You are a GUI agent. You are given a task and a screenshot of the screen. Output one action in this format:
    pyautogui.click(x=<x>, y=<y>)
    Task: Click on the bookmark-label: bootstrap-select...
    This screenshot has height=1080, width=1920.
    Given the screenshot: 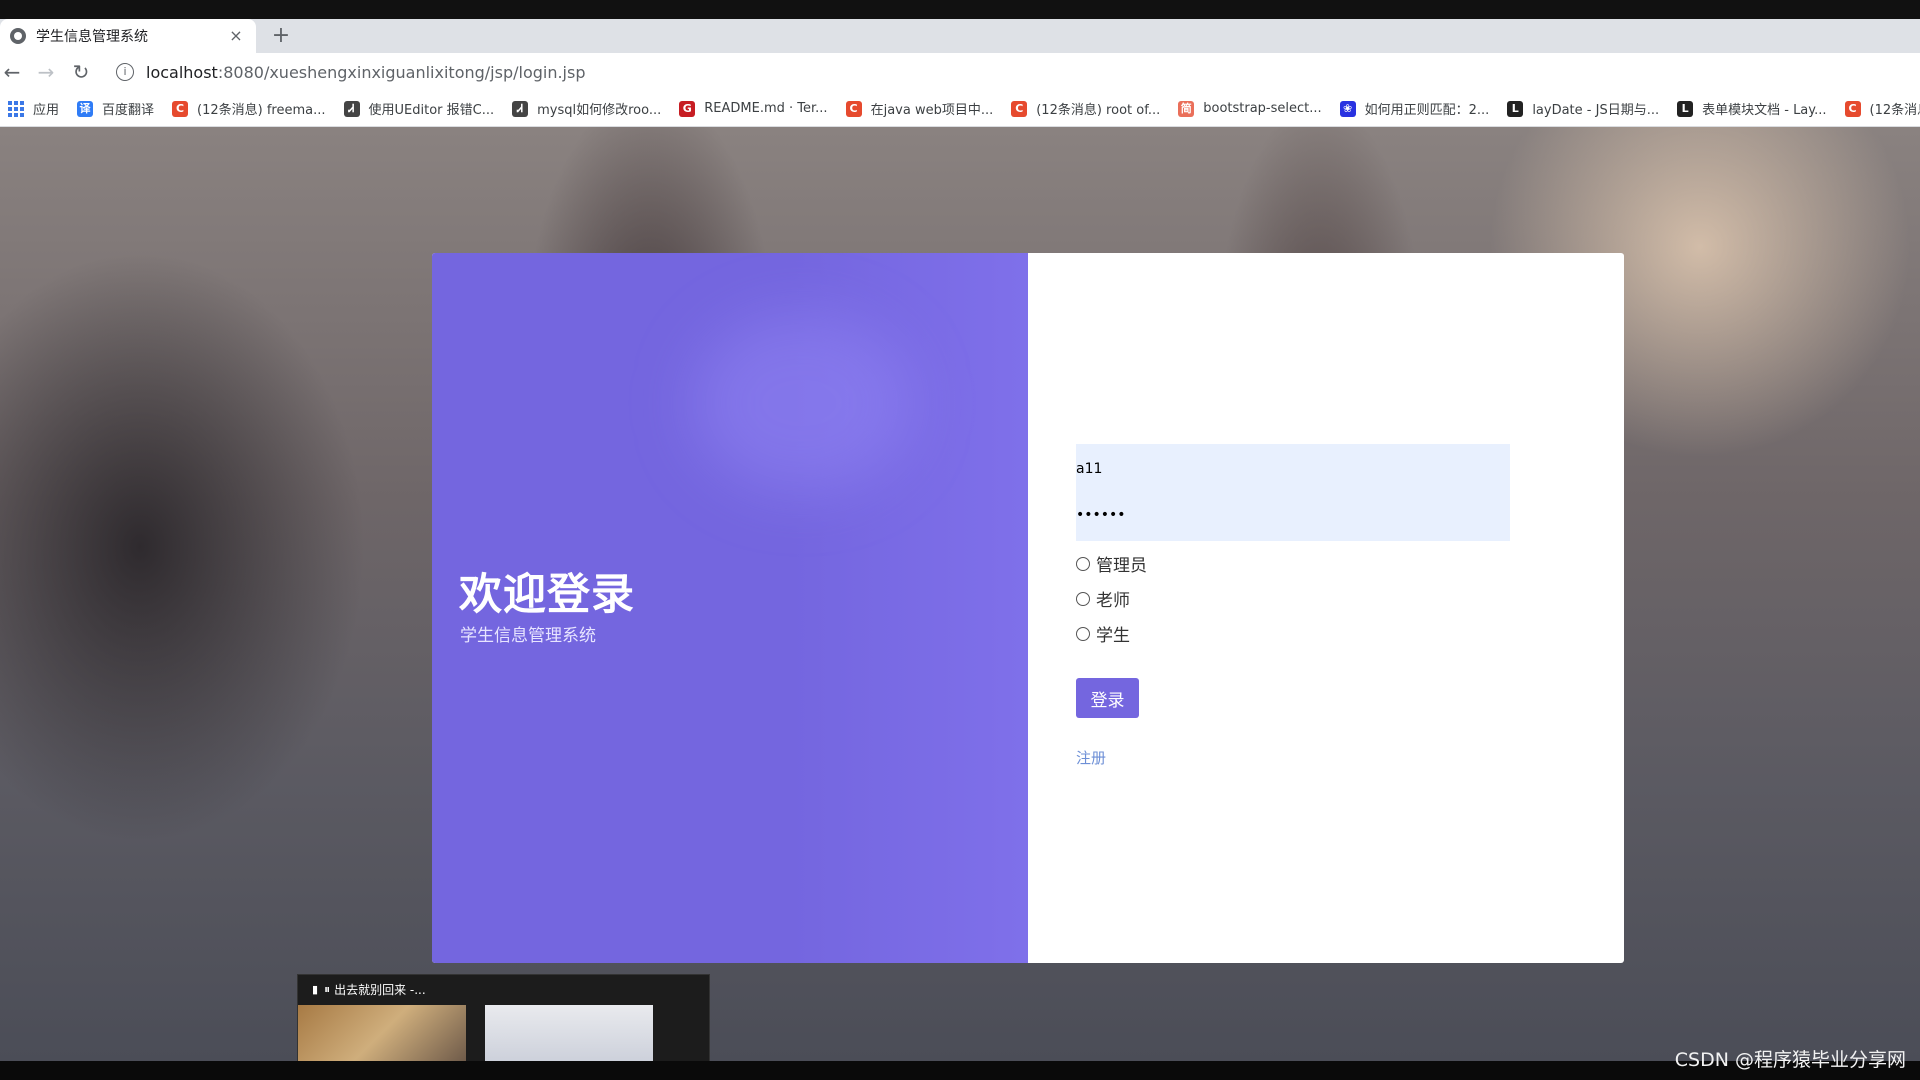 What is the action you would take?
    pyautogui.click(x=1262, y=108)
    